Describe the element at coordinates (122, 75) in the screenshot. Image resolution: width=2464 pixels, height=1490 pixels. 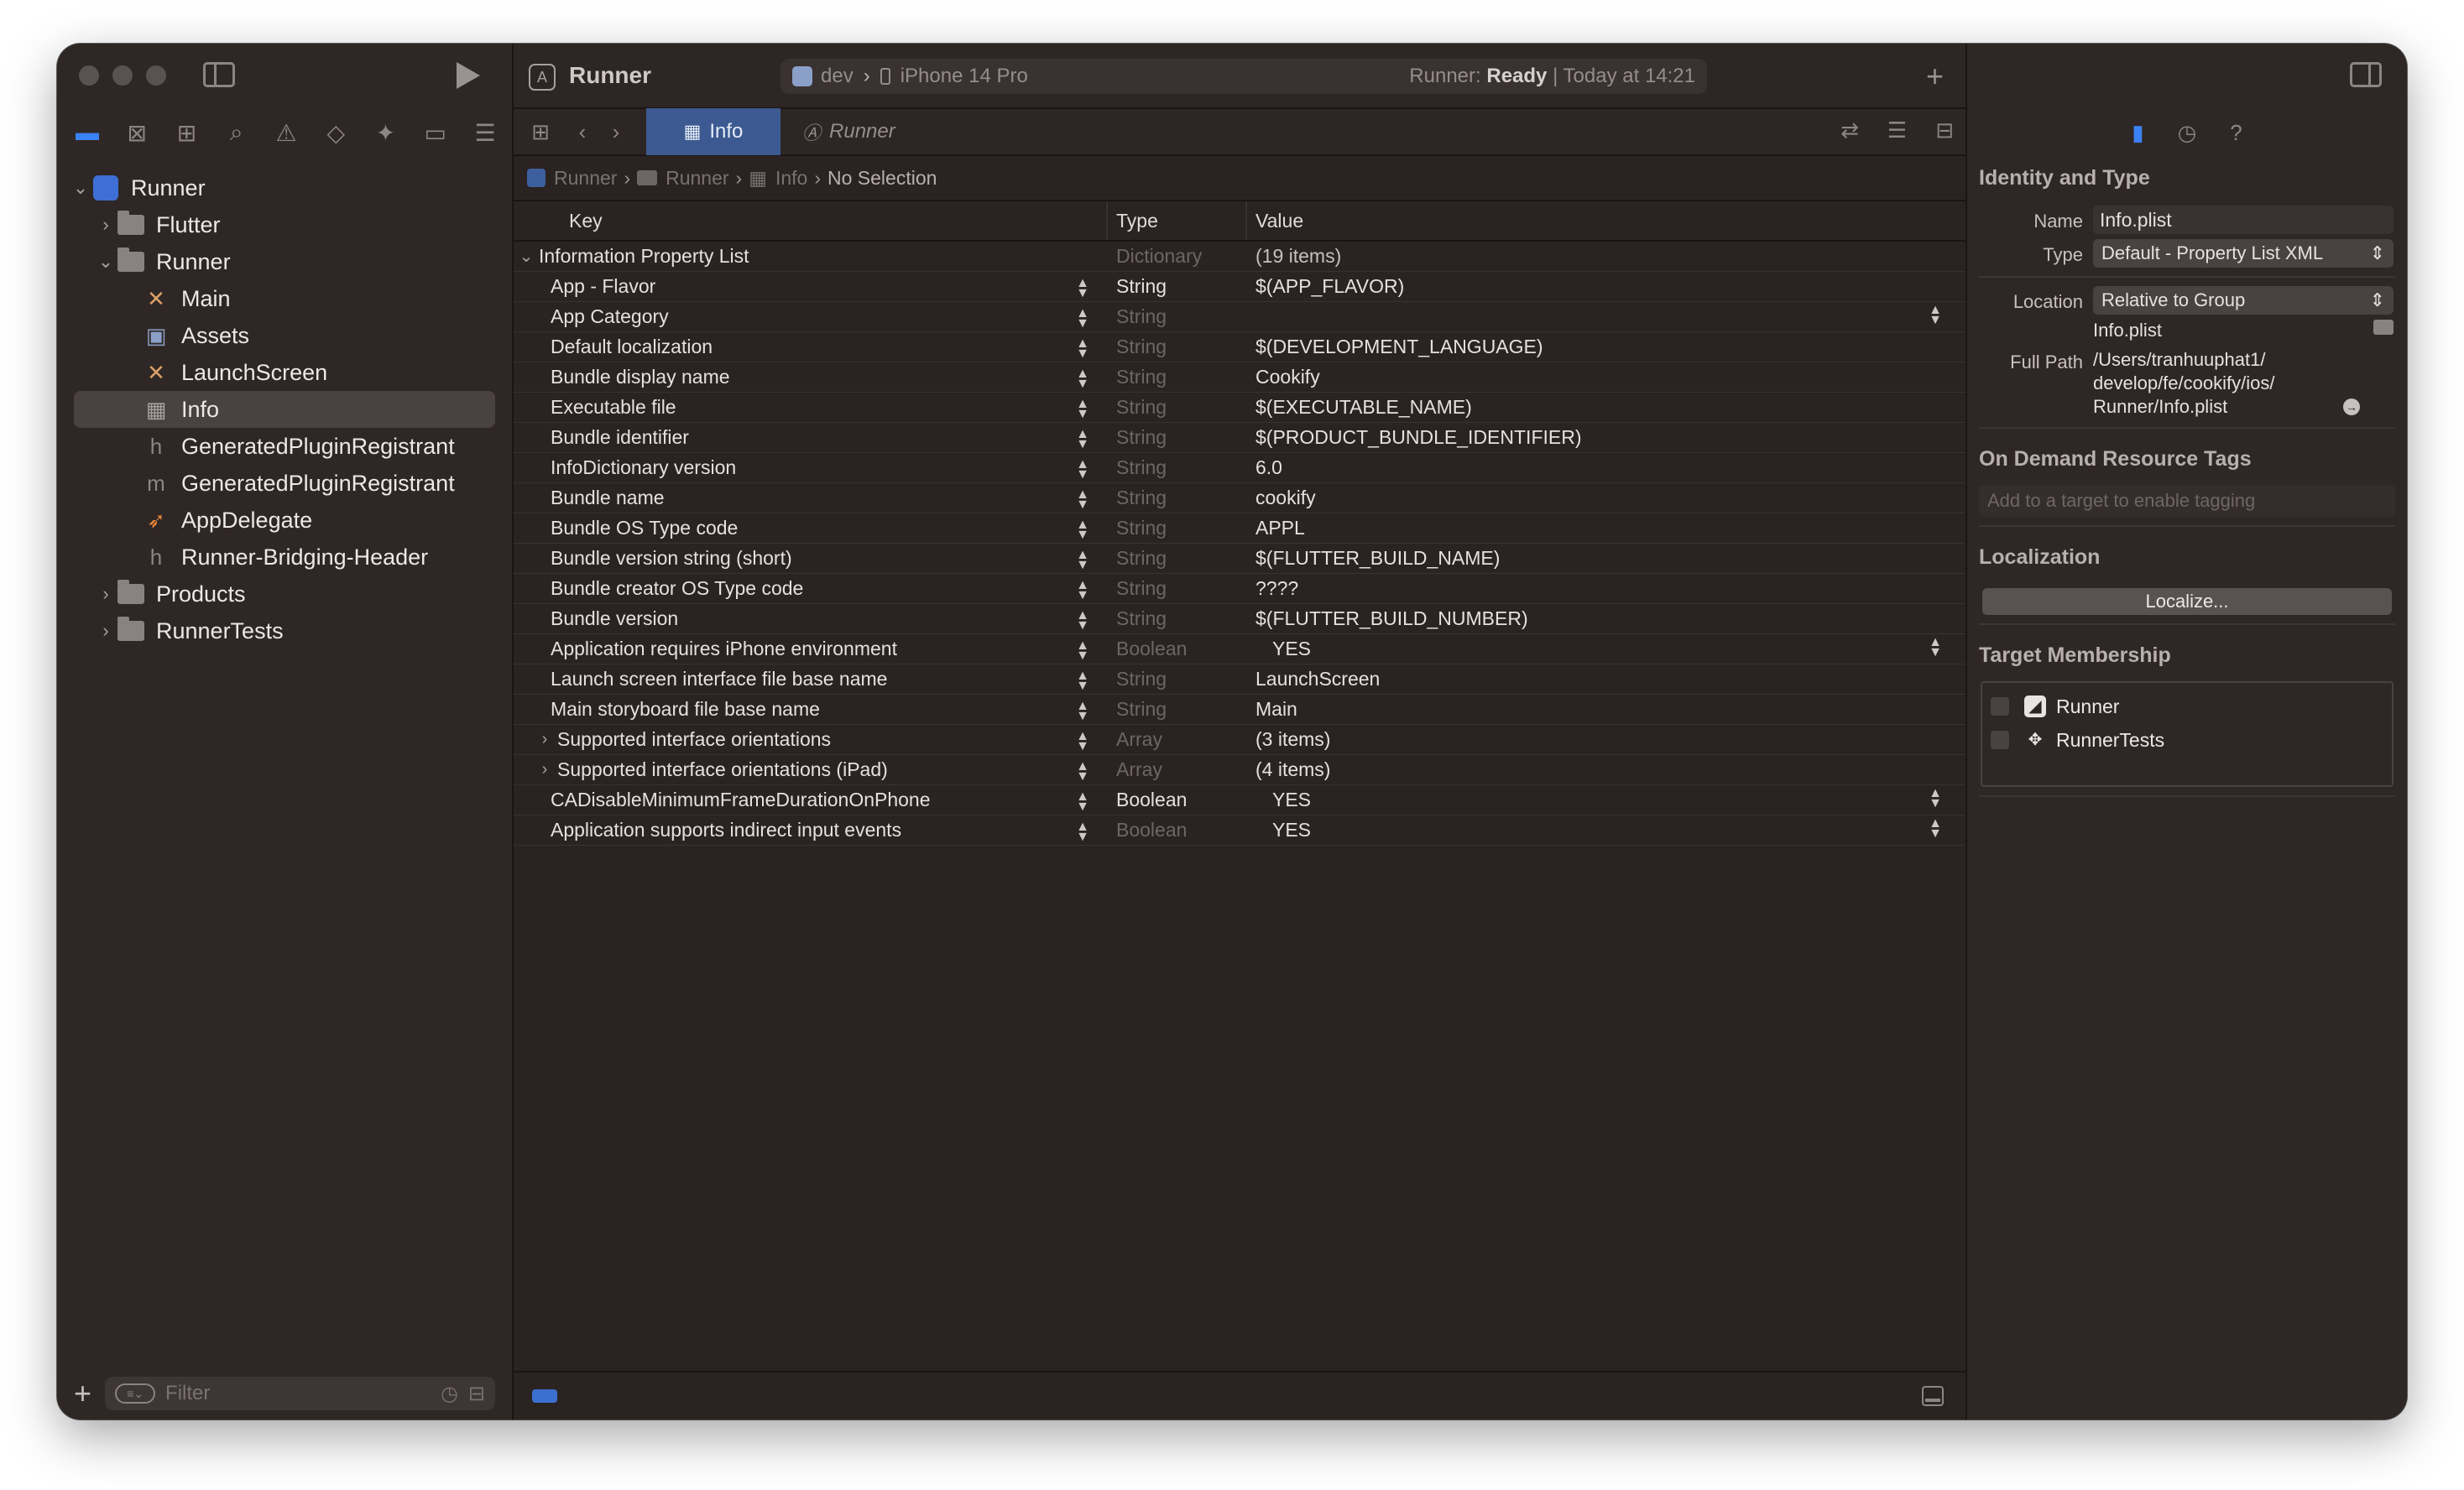
I see `minimize-window-button` at that location.